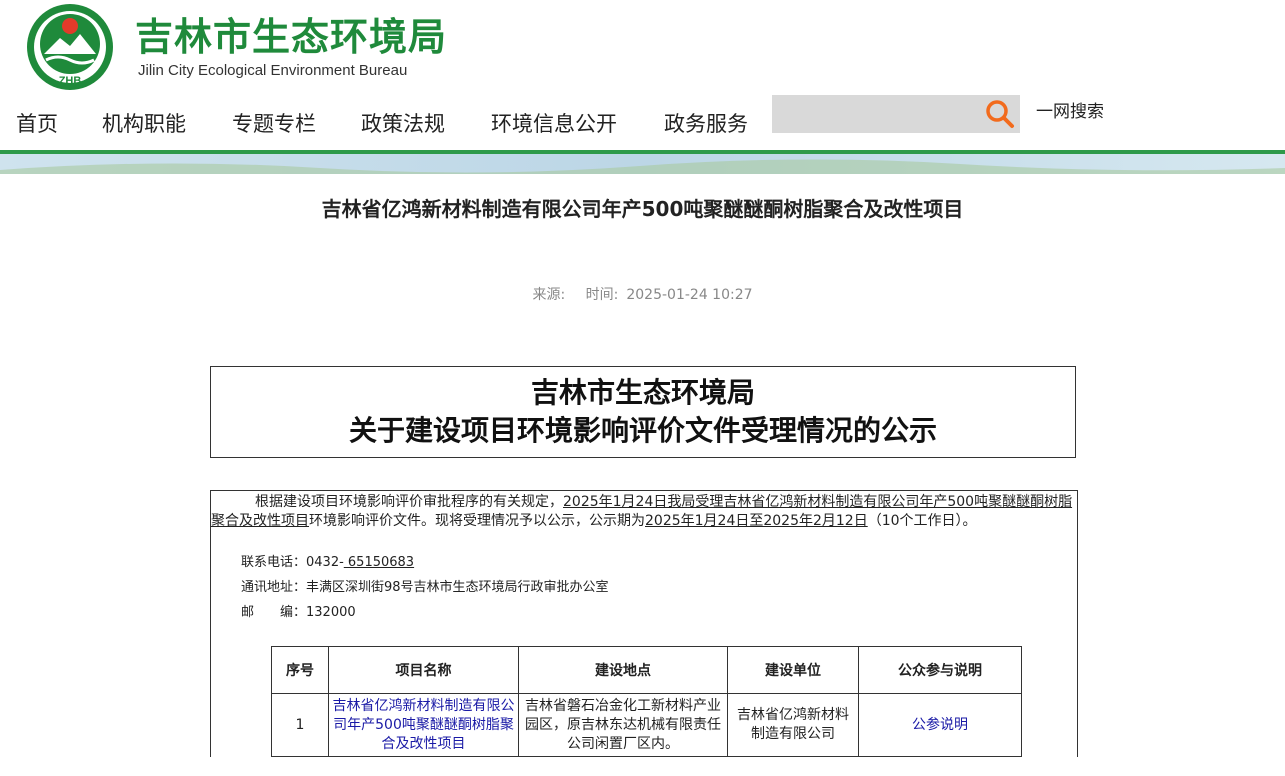 The width and height of the screenshot is (1285, 776). What do you see at coordinates (70, 81) in the screenshot?
I see `logo-text: ZHB` at bounding box center [70, 81].